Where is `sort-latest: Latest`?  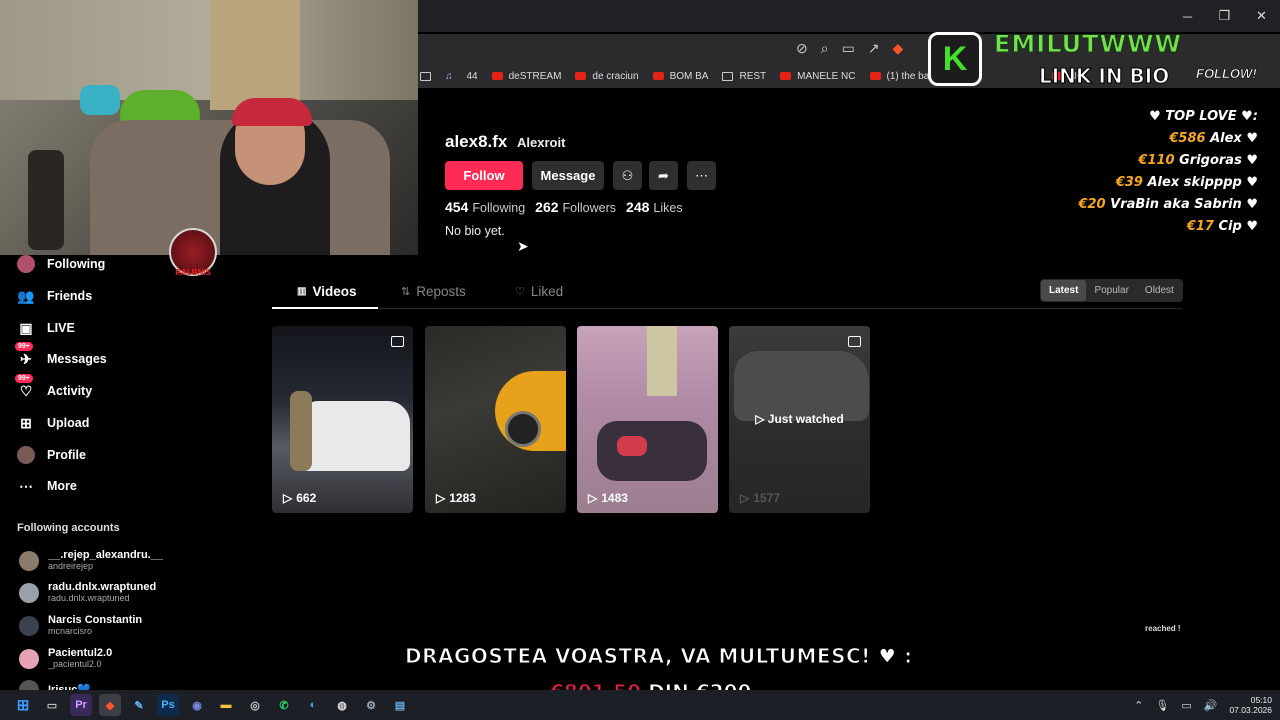
sort-latest: Latest is located at coordinates (1064, 290).